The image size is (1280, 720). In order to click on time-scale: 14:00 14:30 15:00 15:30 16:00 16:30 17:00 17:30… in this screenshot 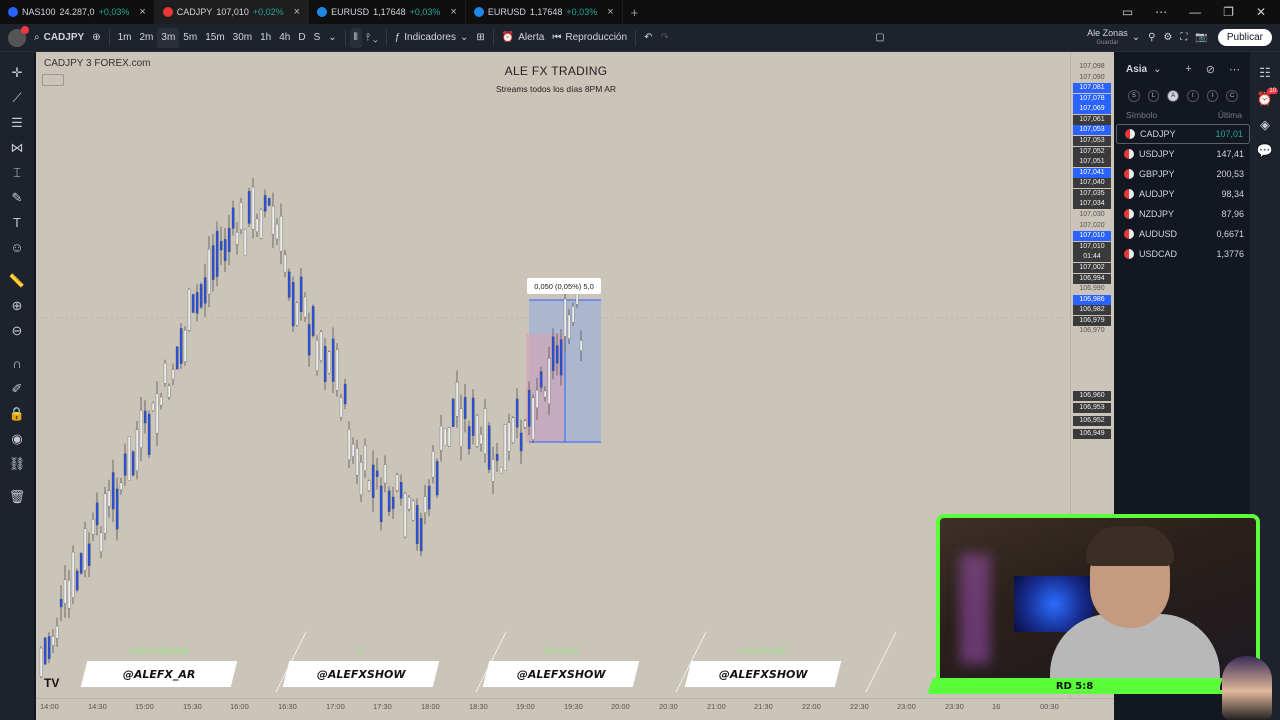, I will do `click(575, 709)`.